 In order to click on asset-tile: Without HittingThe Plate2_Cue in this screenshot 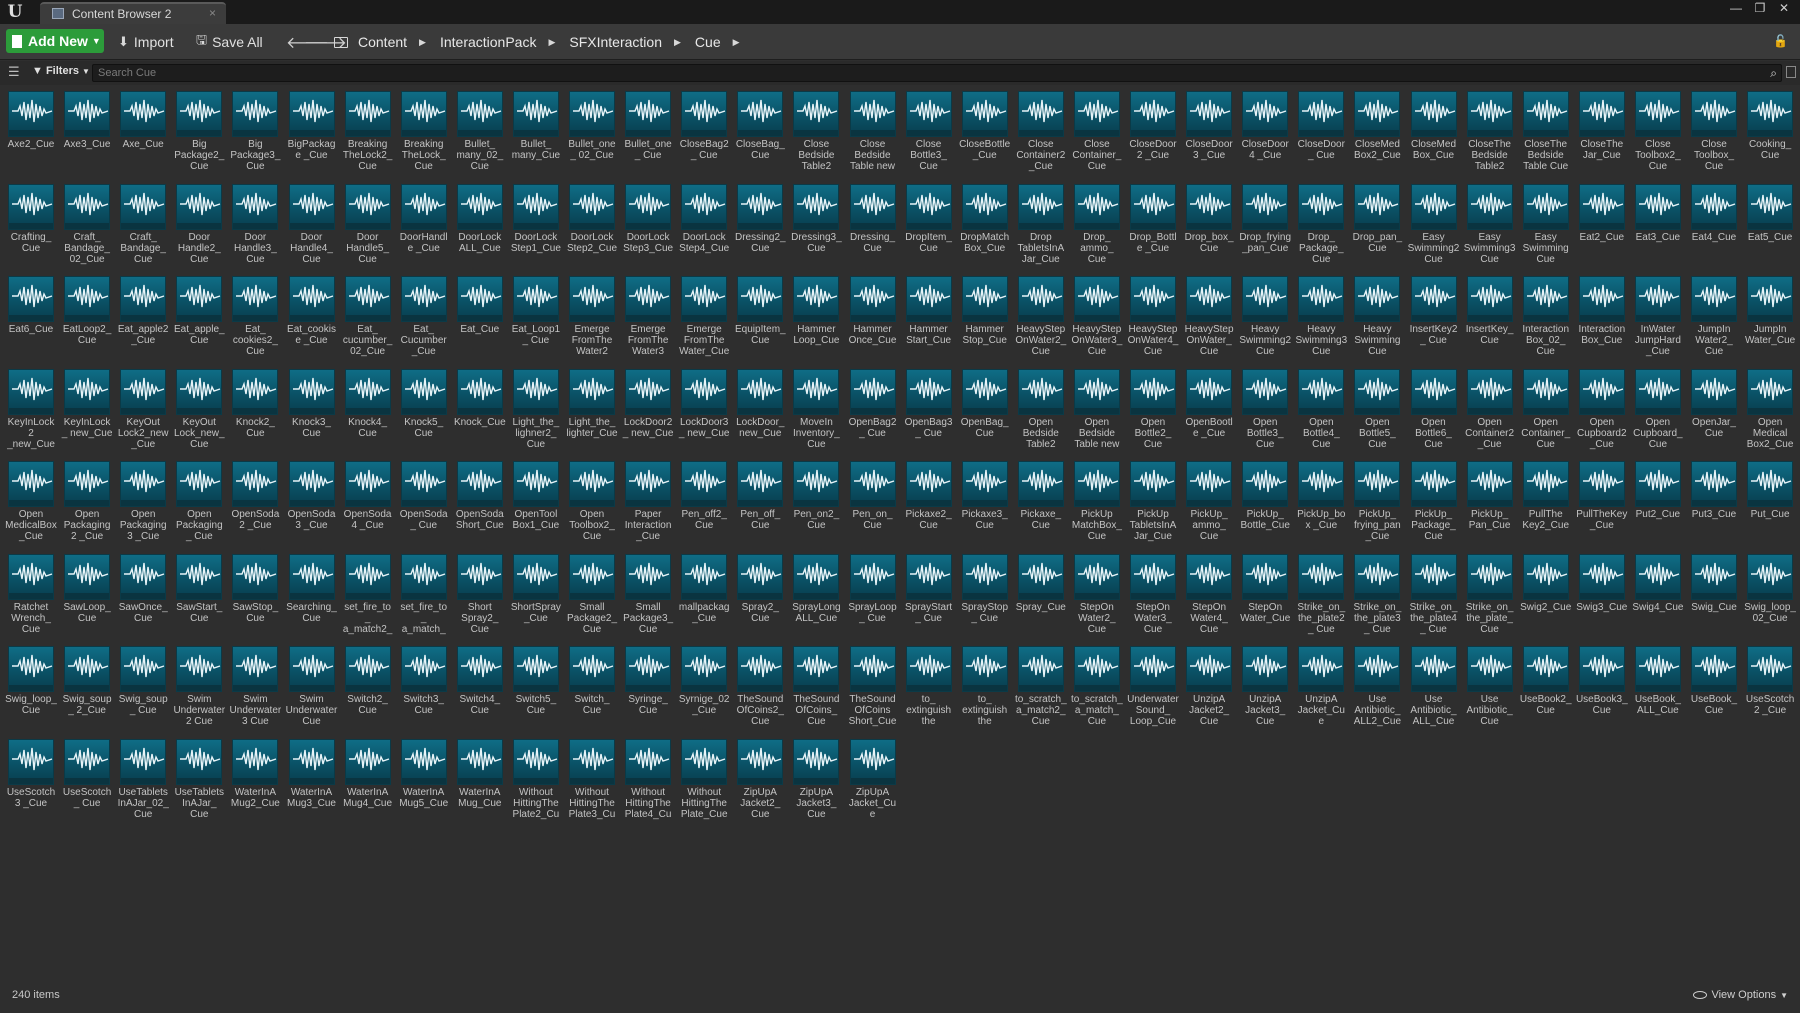, I will do `click(536, 779)`.